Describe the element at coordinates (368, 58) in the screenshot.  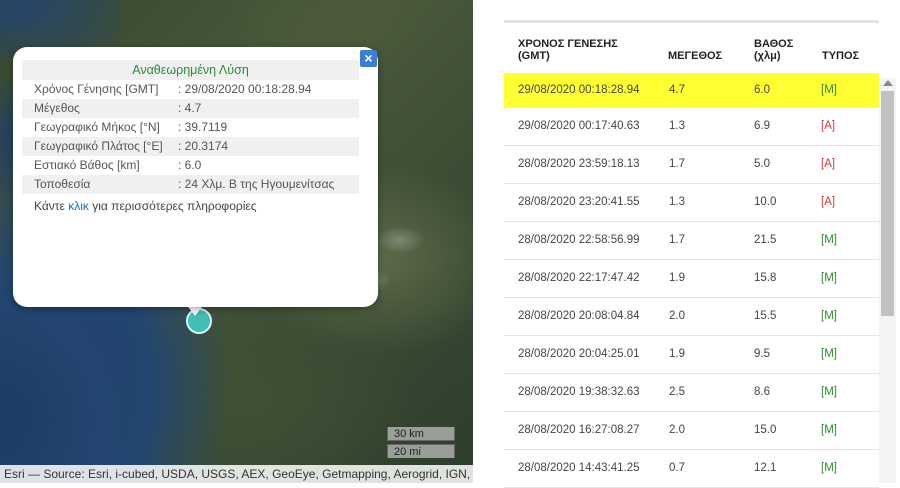
I see `close-icon: ×` at that location.